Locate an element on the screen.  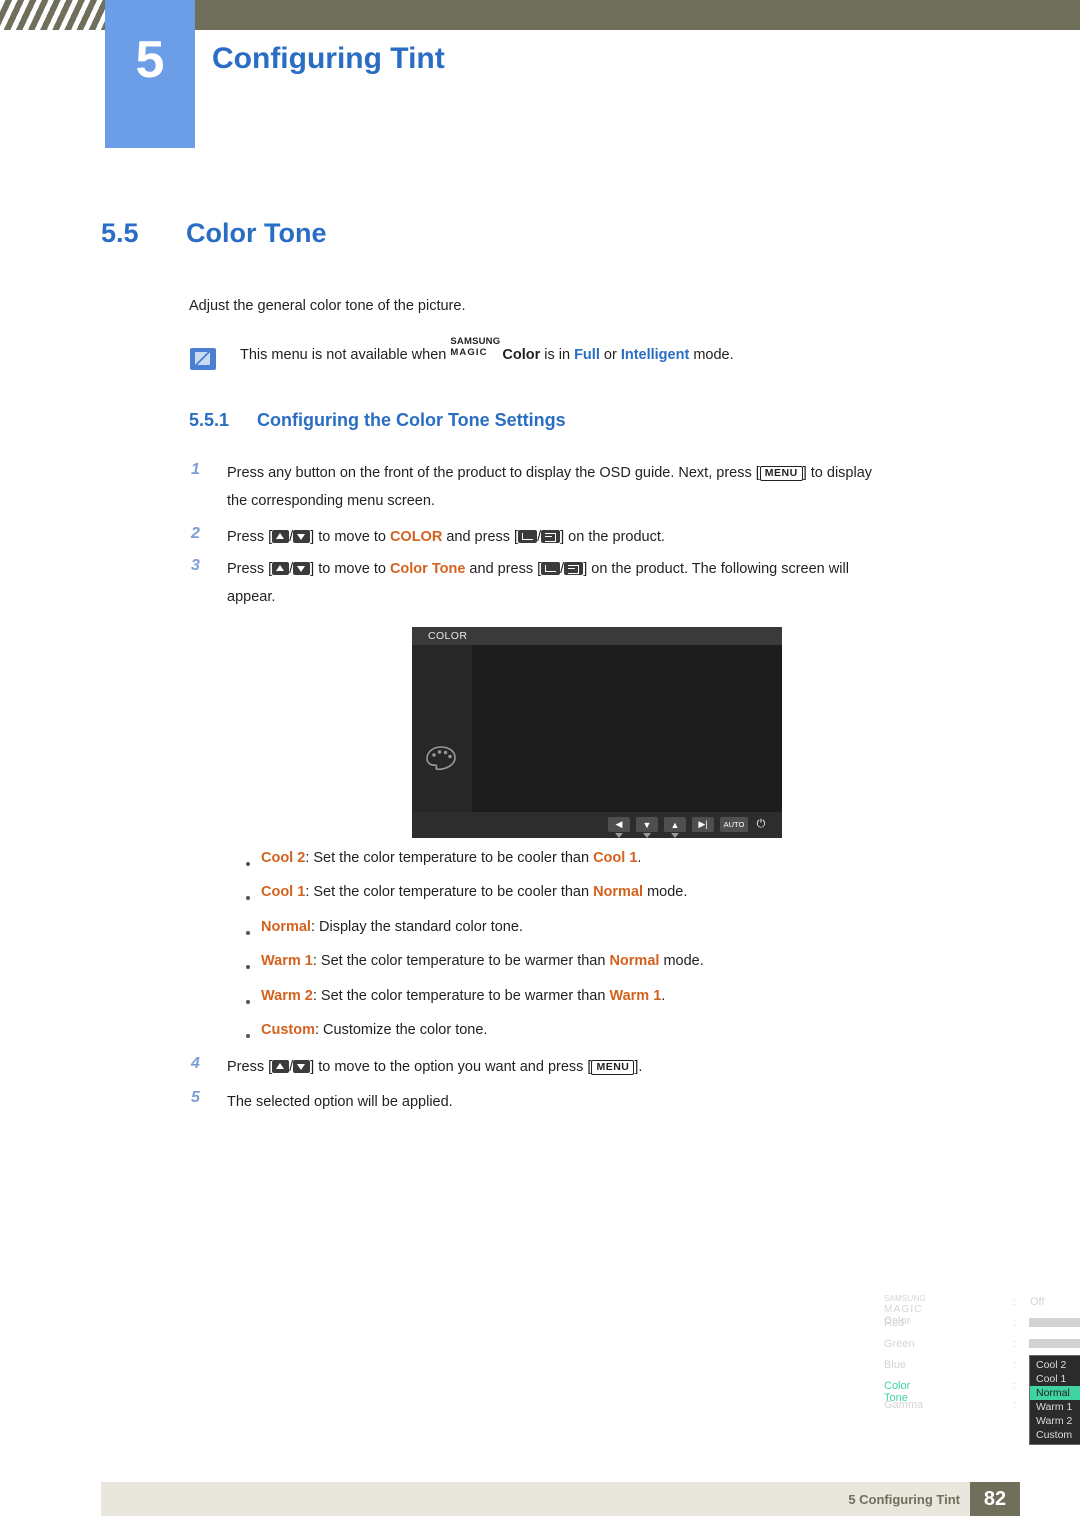
osd-button-up: ▲ is located at coordinates (675, 824).